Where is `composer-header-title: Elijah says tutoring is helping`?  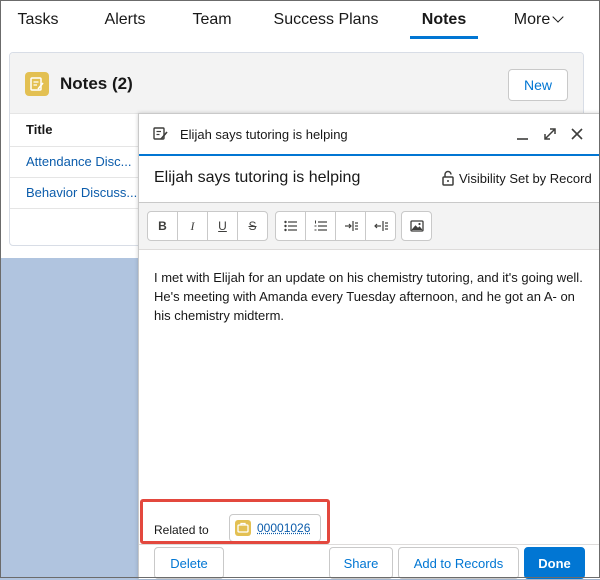
composer-header-title: Elijah says tutoring is helping is located at coordinates (264, 134).